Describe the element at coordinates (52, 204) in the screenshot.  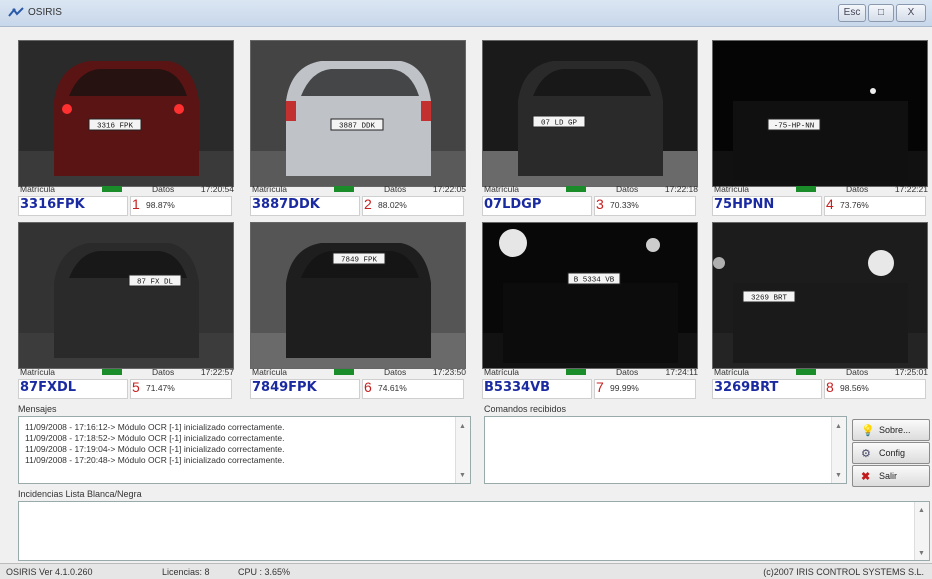
I see `plate-number: 3316FPK` at that location.